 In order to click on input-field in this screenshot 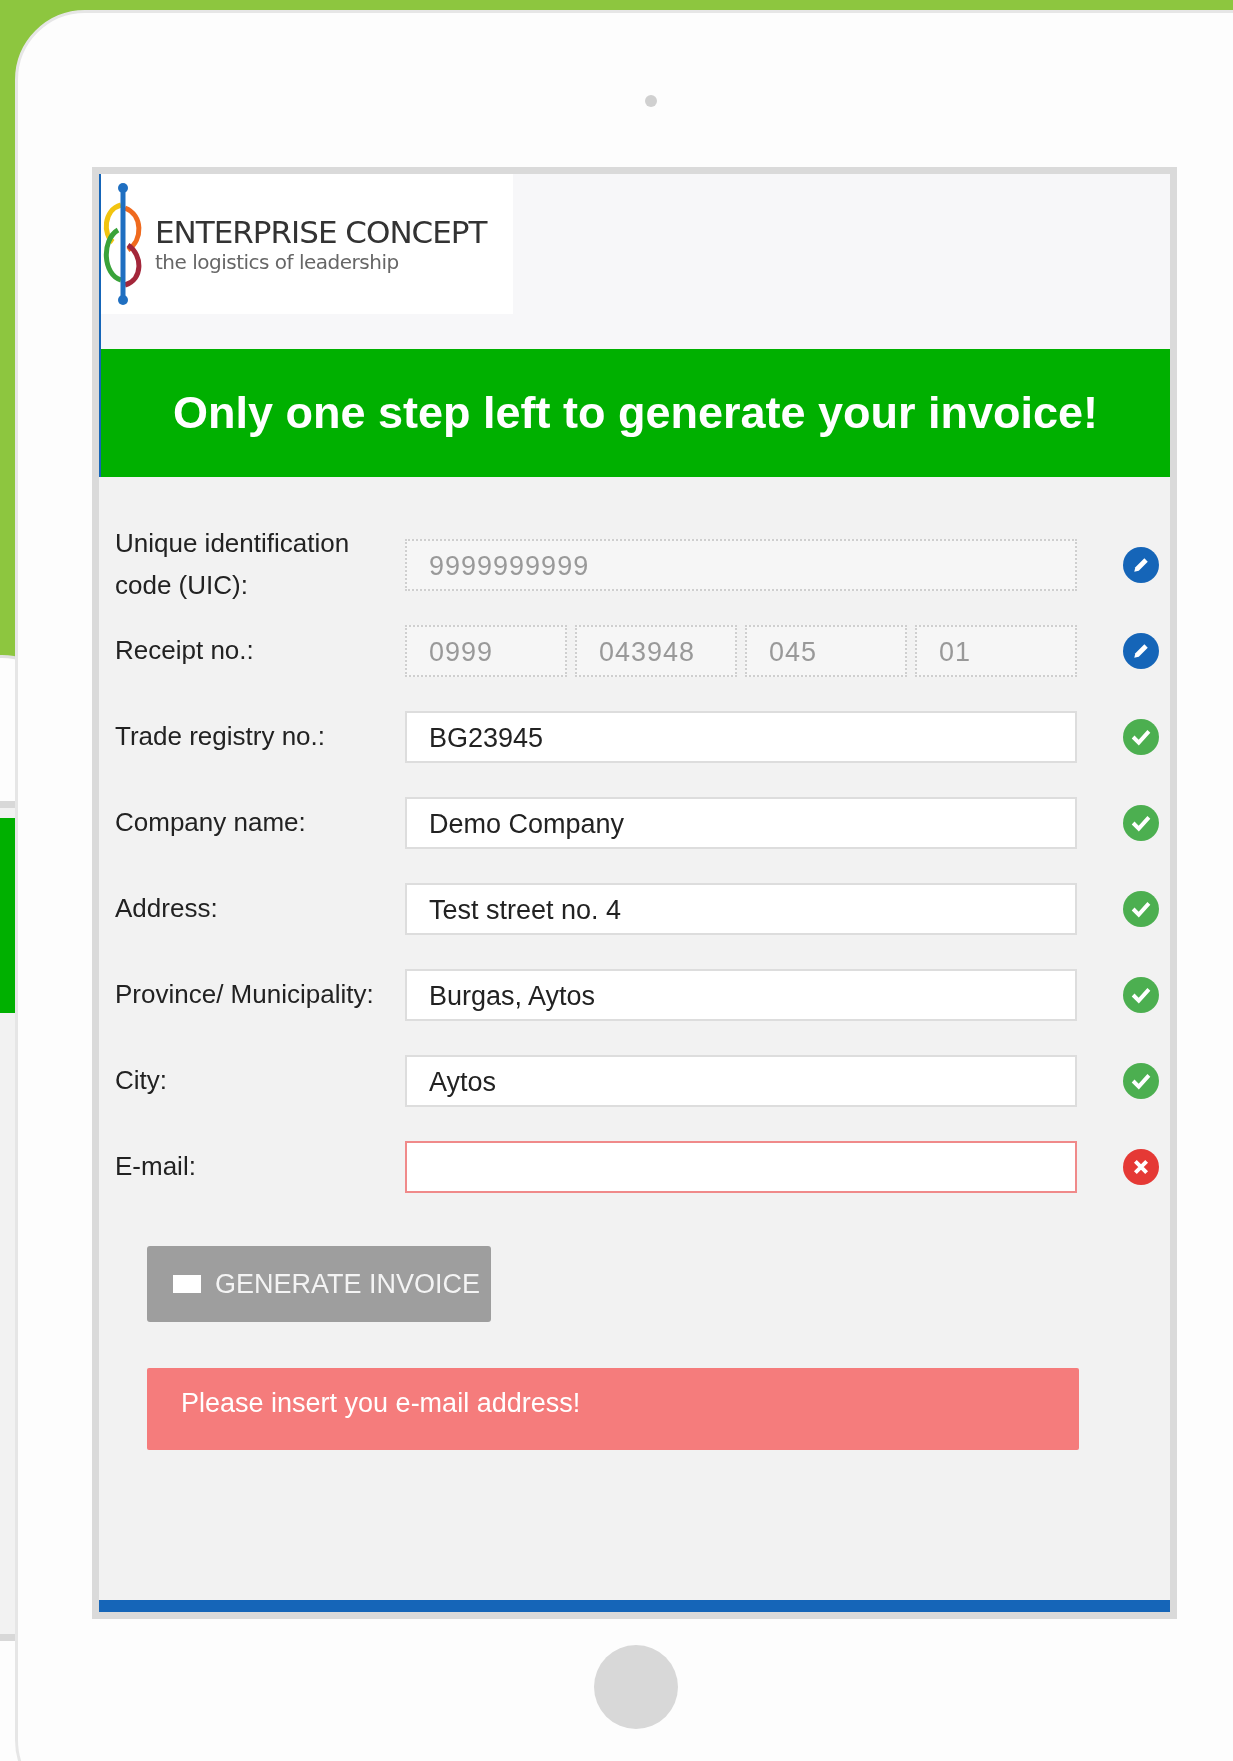, I will do `click(741, 1167)`.